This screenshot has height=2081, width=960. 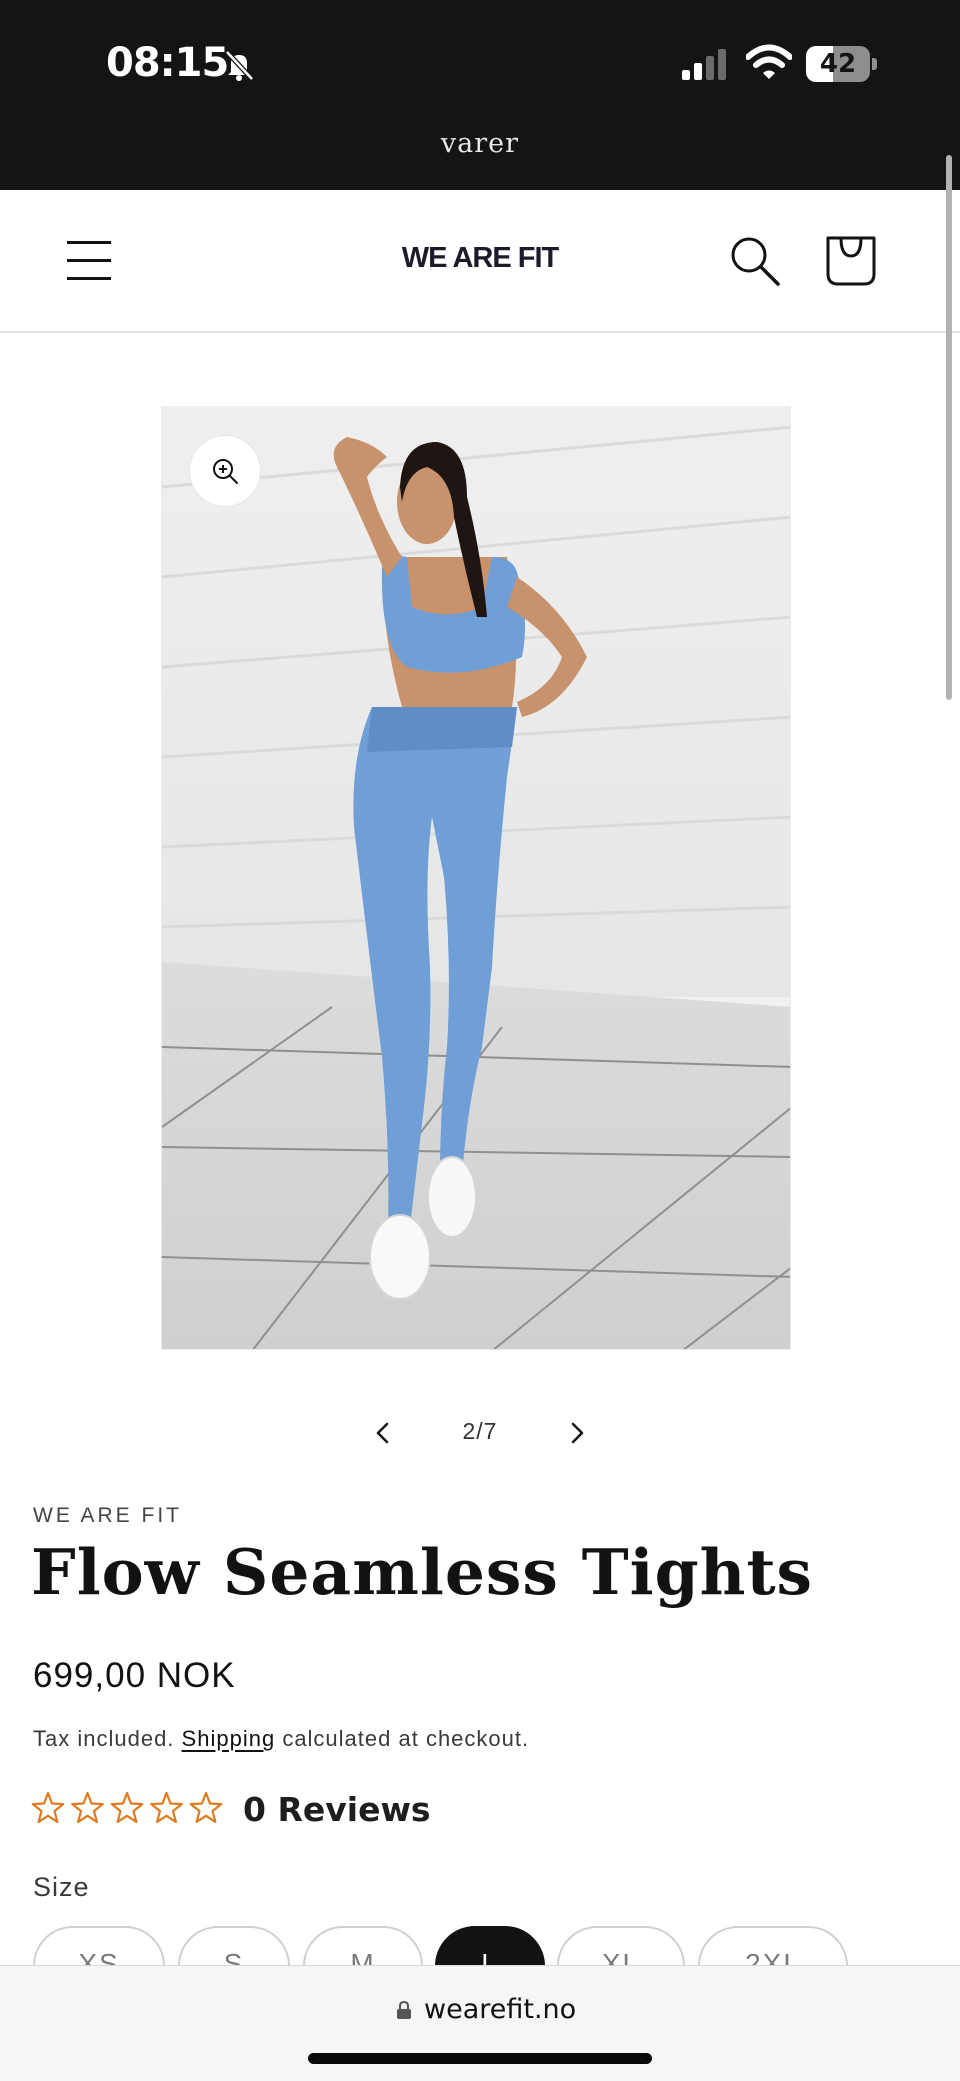 What do you see at coordinates (949, 427) in the screenshot?
I see `page-scrollbar` at bounding box center [949, 427].